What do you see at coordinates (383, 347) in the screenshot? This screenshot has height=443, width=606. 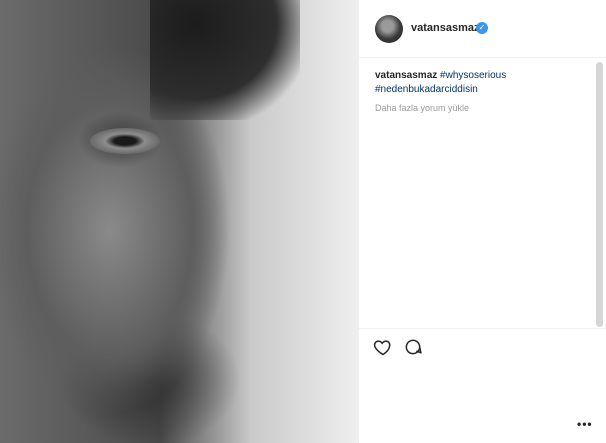 I see `heart-icon` at bounding box center [383, 347].